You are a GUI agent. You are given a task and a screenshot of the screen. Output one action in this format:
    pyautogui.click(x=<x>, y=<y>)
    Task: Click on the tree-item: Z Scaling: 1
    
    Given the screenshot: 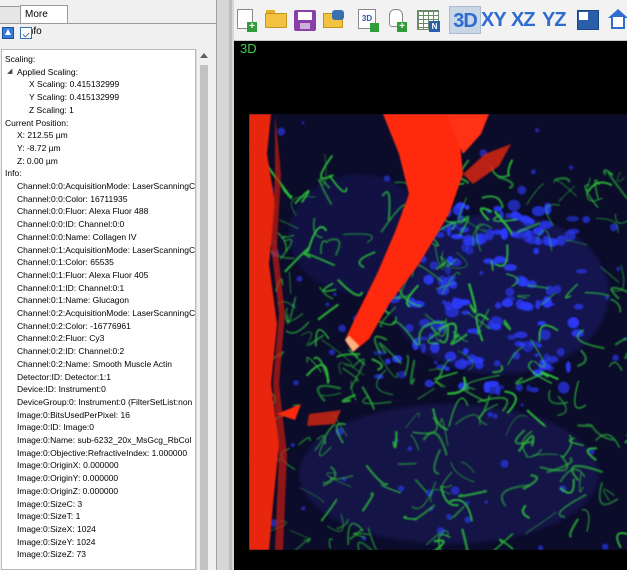 What is the action you would take?
    pyautogui.click(x=51, y=110)
    